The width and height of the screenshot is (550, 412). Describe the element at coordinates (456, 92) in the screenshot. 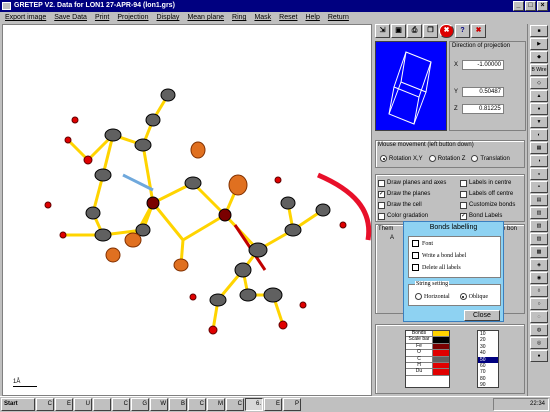

I see `axis-label: Y` at that location.